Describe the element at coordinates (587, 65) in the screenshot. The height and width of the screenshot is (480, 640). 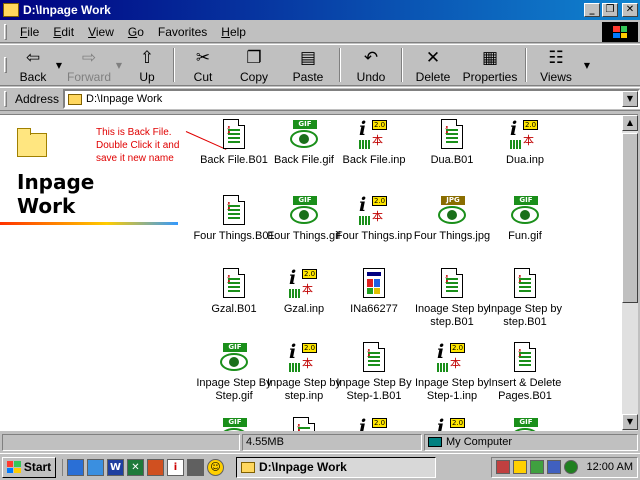
I see `views-dropdown-arrow: ▼` at that location.